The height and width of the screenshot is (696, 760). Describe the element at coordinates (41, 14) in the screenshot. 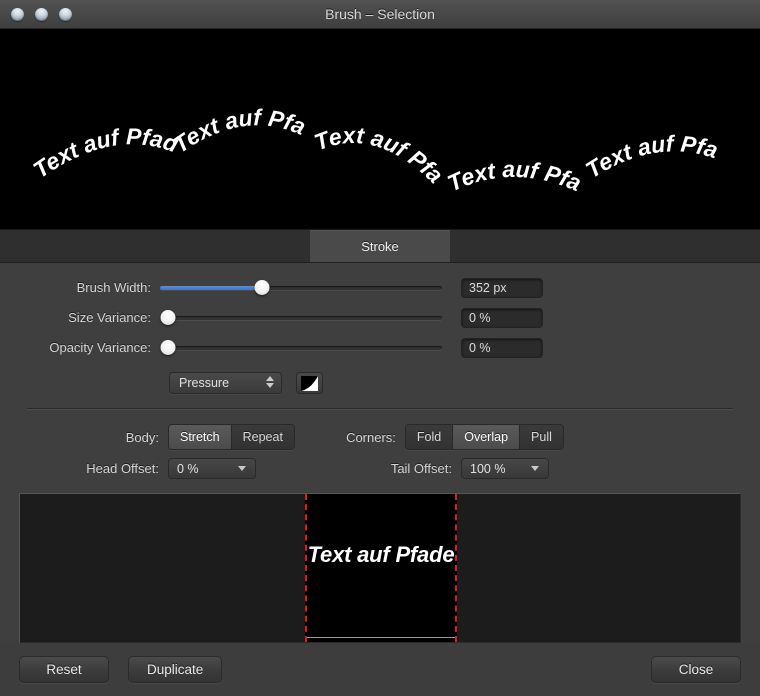

I see `minimize-button` at that location.